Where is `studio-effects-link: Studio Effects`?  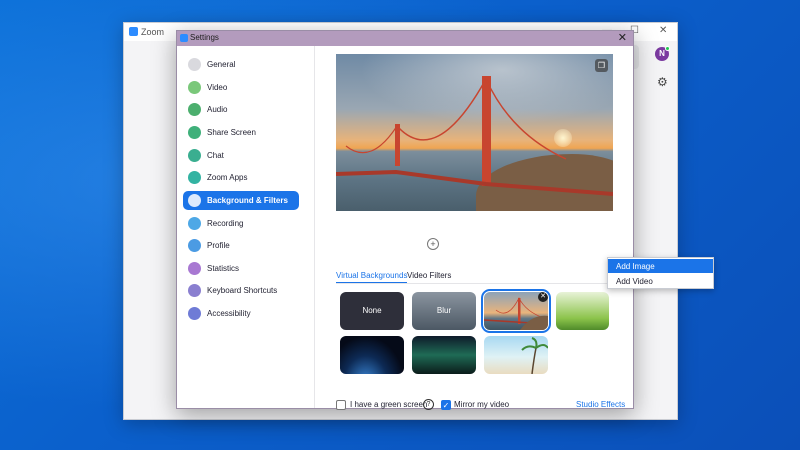 studio-effects-link: Studio Effects is located at coordinates (600, 404).